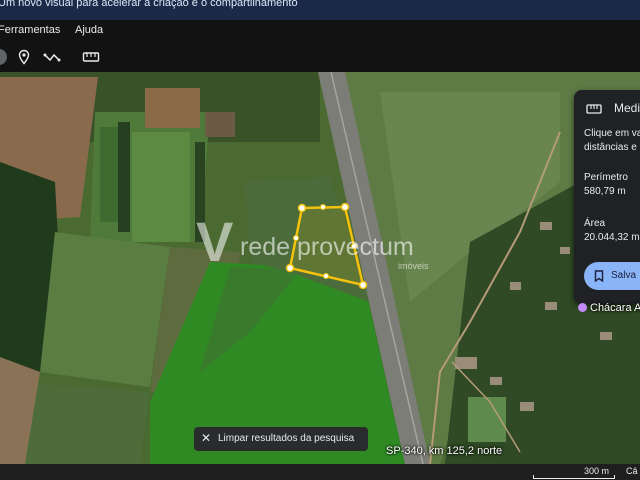 This screenshot has height=480, width=640. Describe the element at coordinates (413, 266) in the screenshot. I see `watermark-sub: imóveis` at that location.